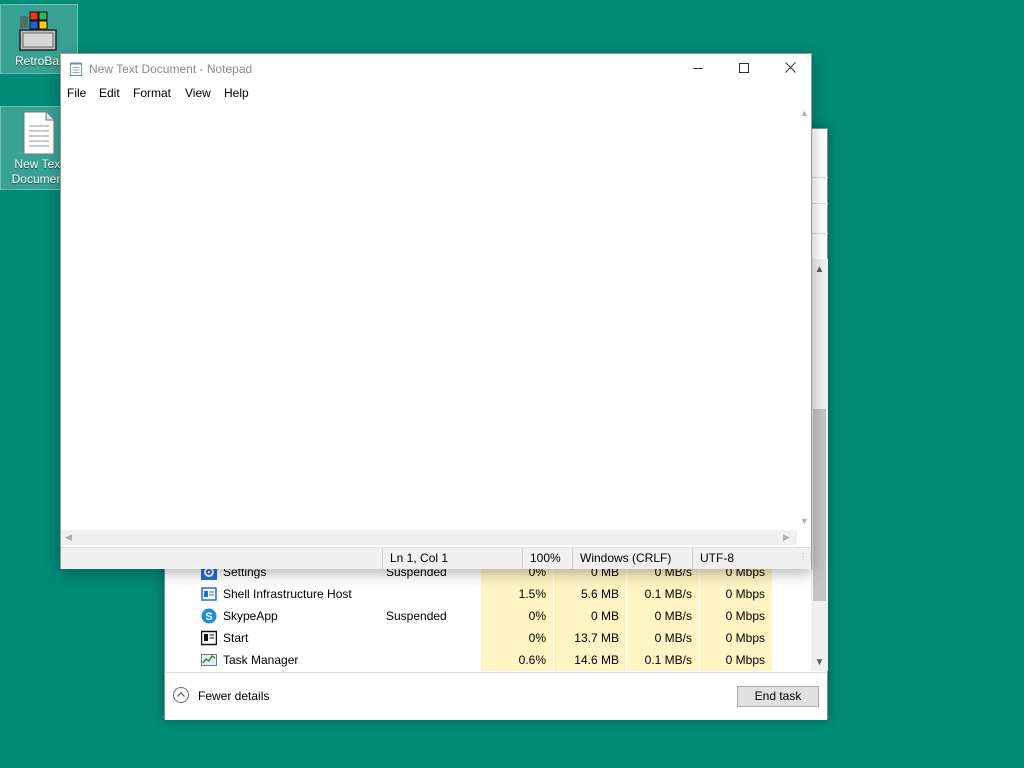 The width and height of the screenshot is (1024, 768). Describe the element at coordinates (590, 594) in the screenshot. I see `process-memory: 5.6 MB` at that location.